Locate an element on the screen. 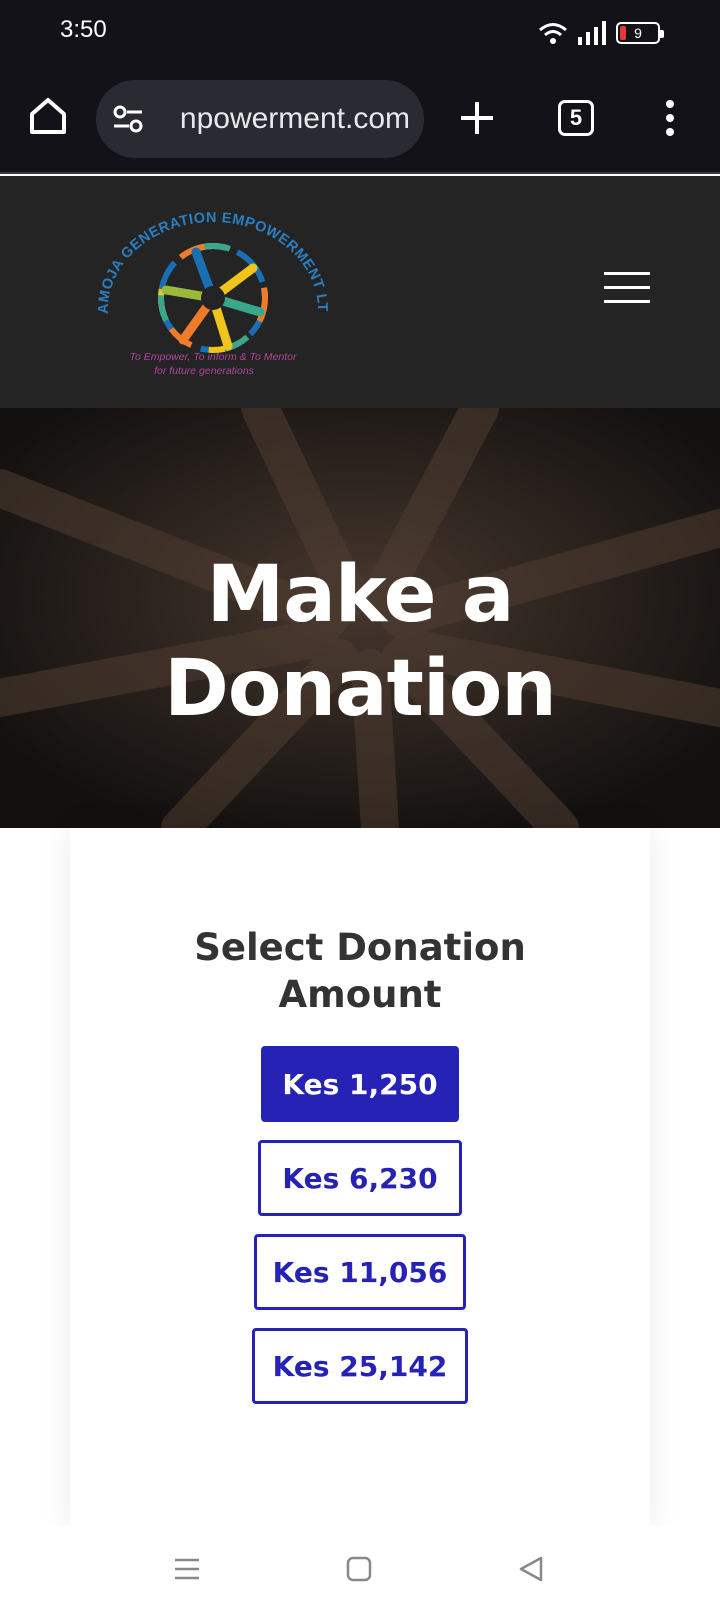 The image size is (720, 1612). new-tab-icon is located at coordinates (477, 118).